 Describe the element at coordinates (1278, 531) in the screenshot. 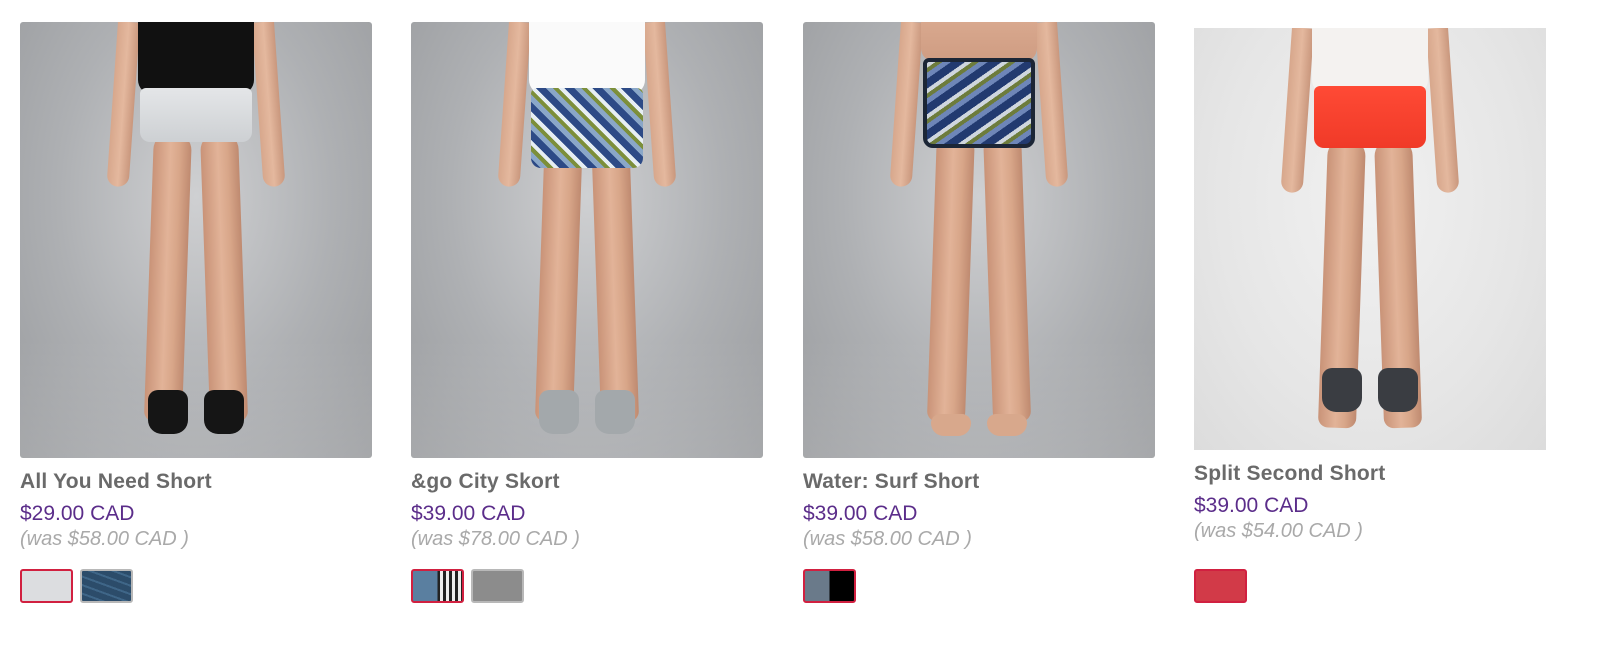

I see `product-was-price: (was $54.00 CAD )` at that location.